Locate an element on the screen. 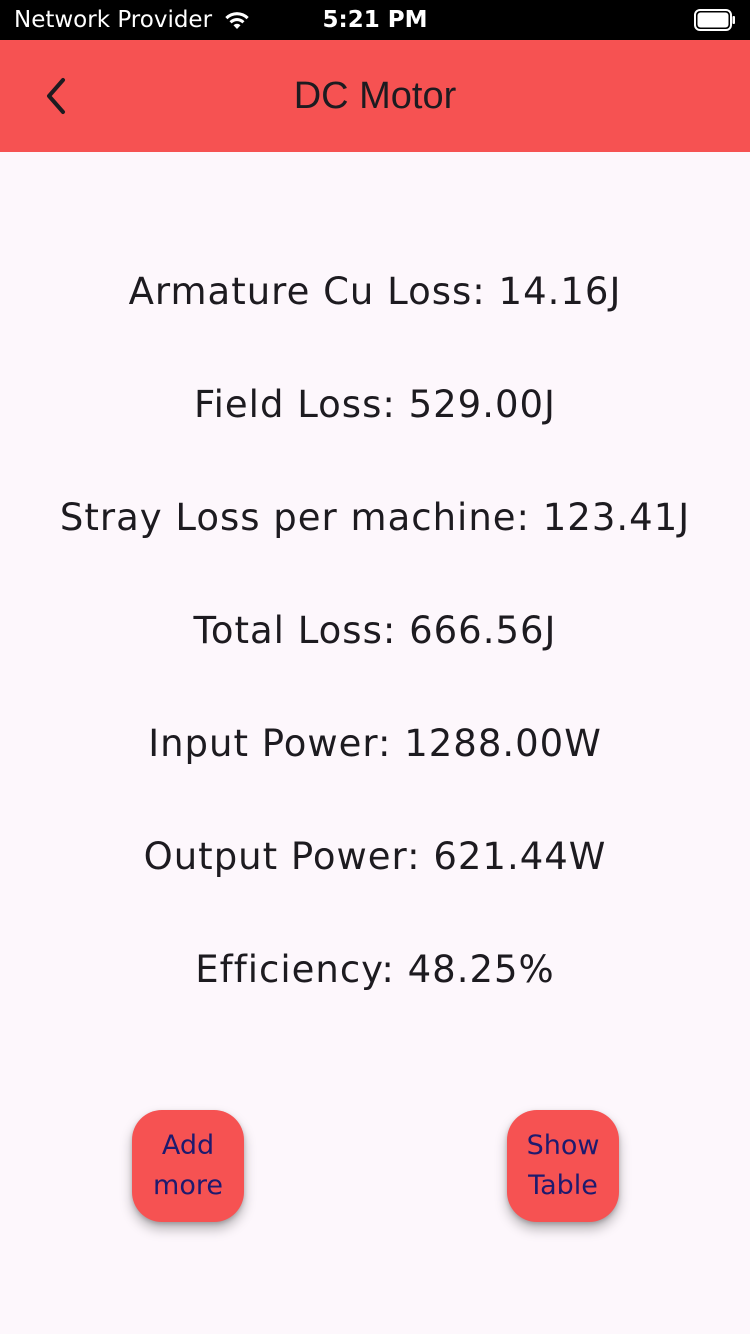  status-bar: Network Provider 5:21 PM is located at coordinates (375, 20).